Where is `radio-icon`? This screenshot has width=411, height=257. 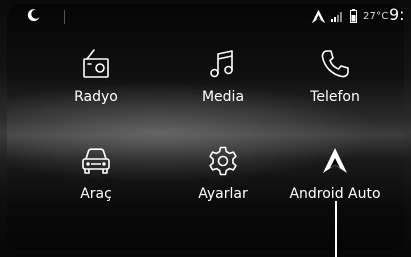 radio-icon is located at coordinates (96, 63).